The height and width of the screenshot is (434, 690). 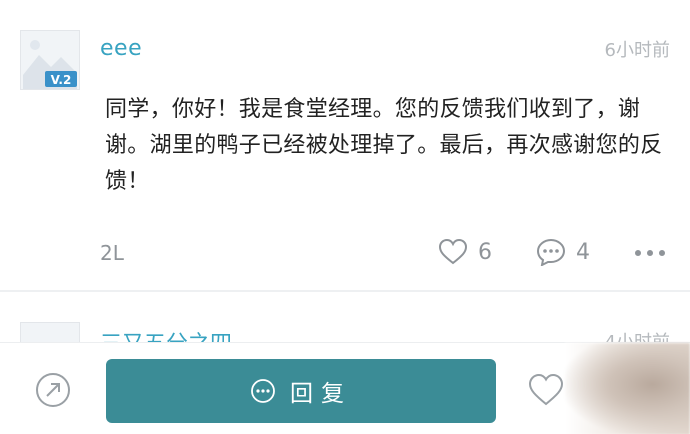 What do you see at coordinates (53, 390) in the screenshot?
I see `share-icon` at bounding box center [53, 390].